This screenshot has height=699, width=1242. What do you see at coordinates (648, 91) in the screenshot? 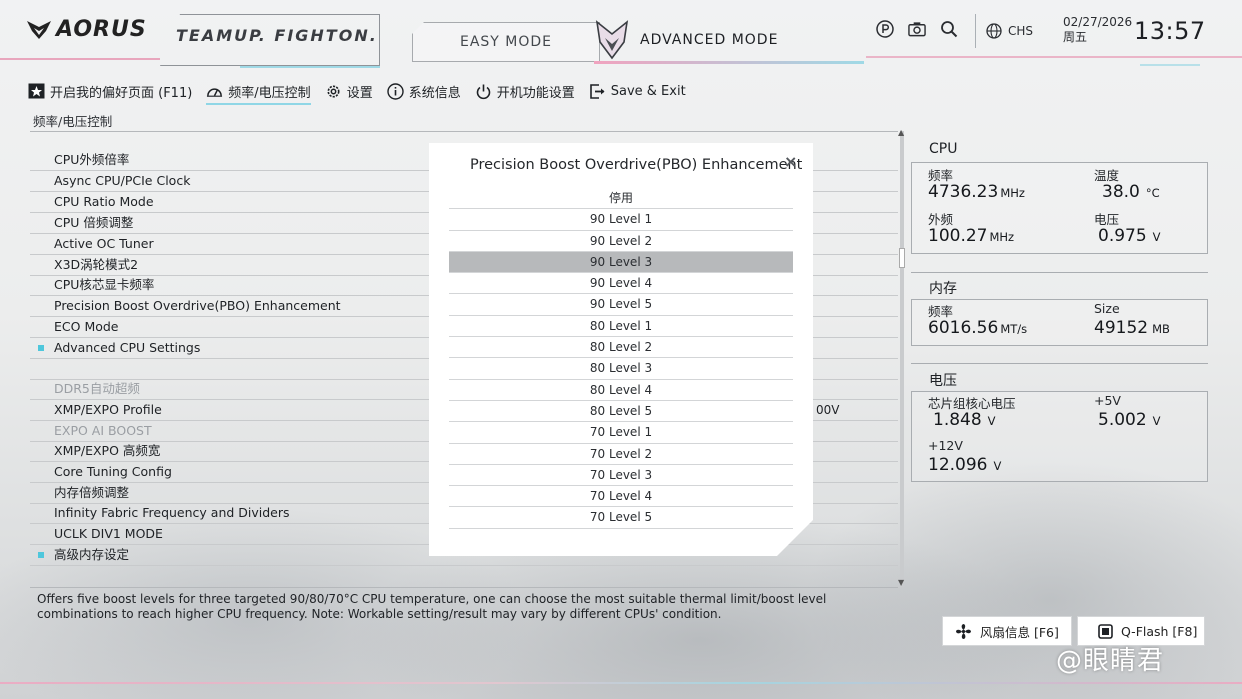
I see `nav-save-exit-label: Save & Exit` at bounding box center [648, 91].